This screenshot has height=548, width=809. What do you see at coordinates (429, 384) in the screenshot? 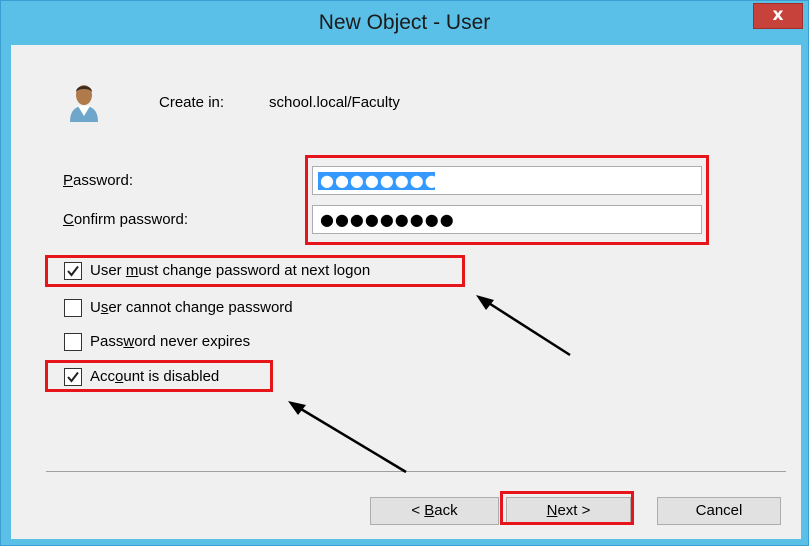
I see `annotation-arrows` at bounding box center [429, 384].